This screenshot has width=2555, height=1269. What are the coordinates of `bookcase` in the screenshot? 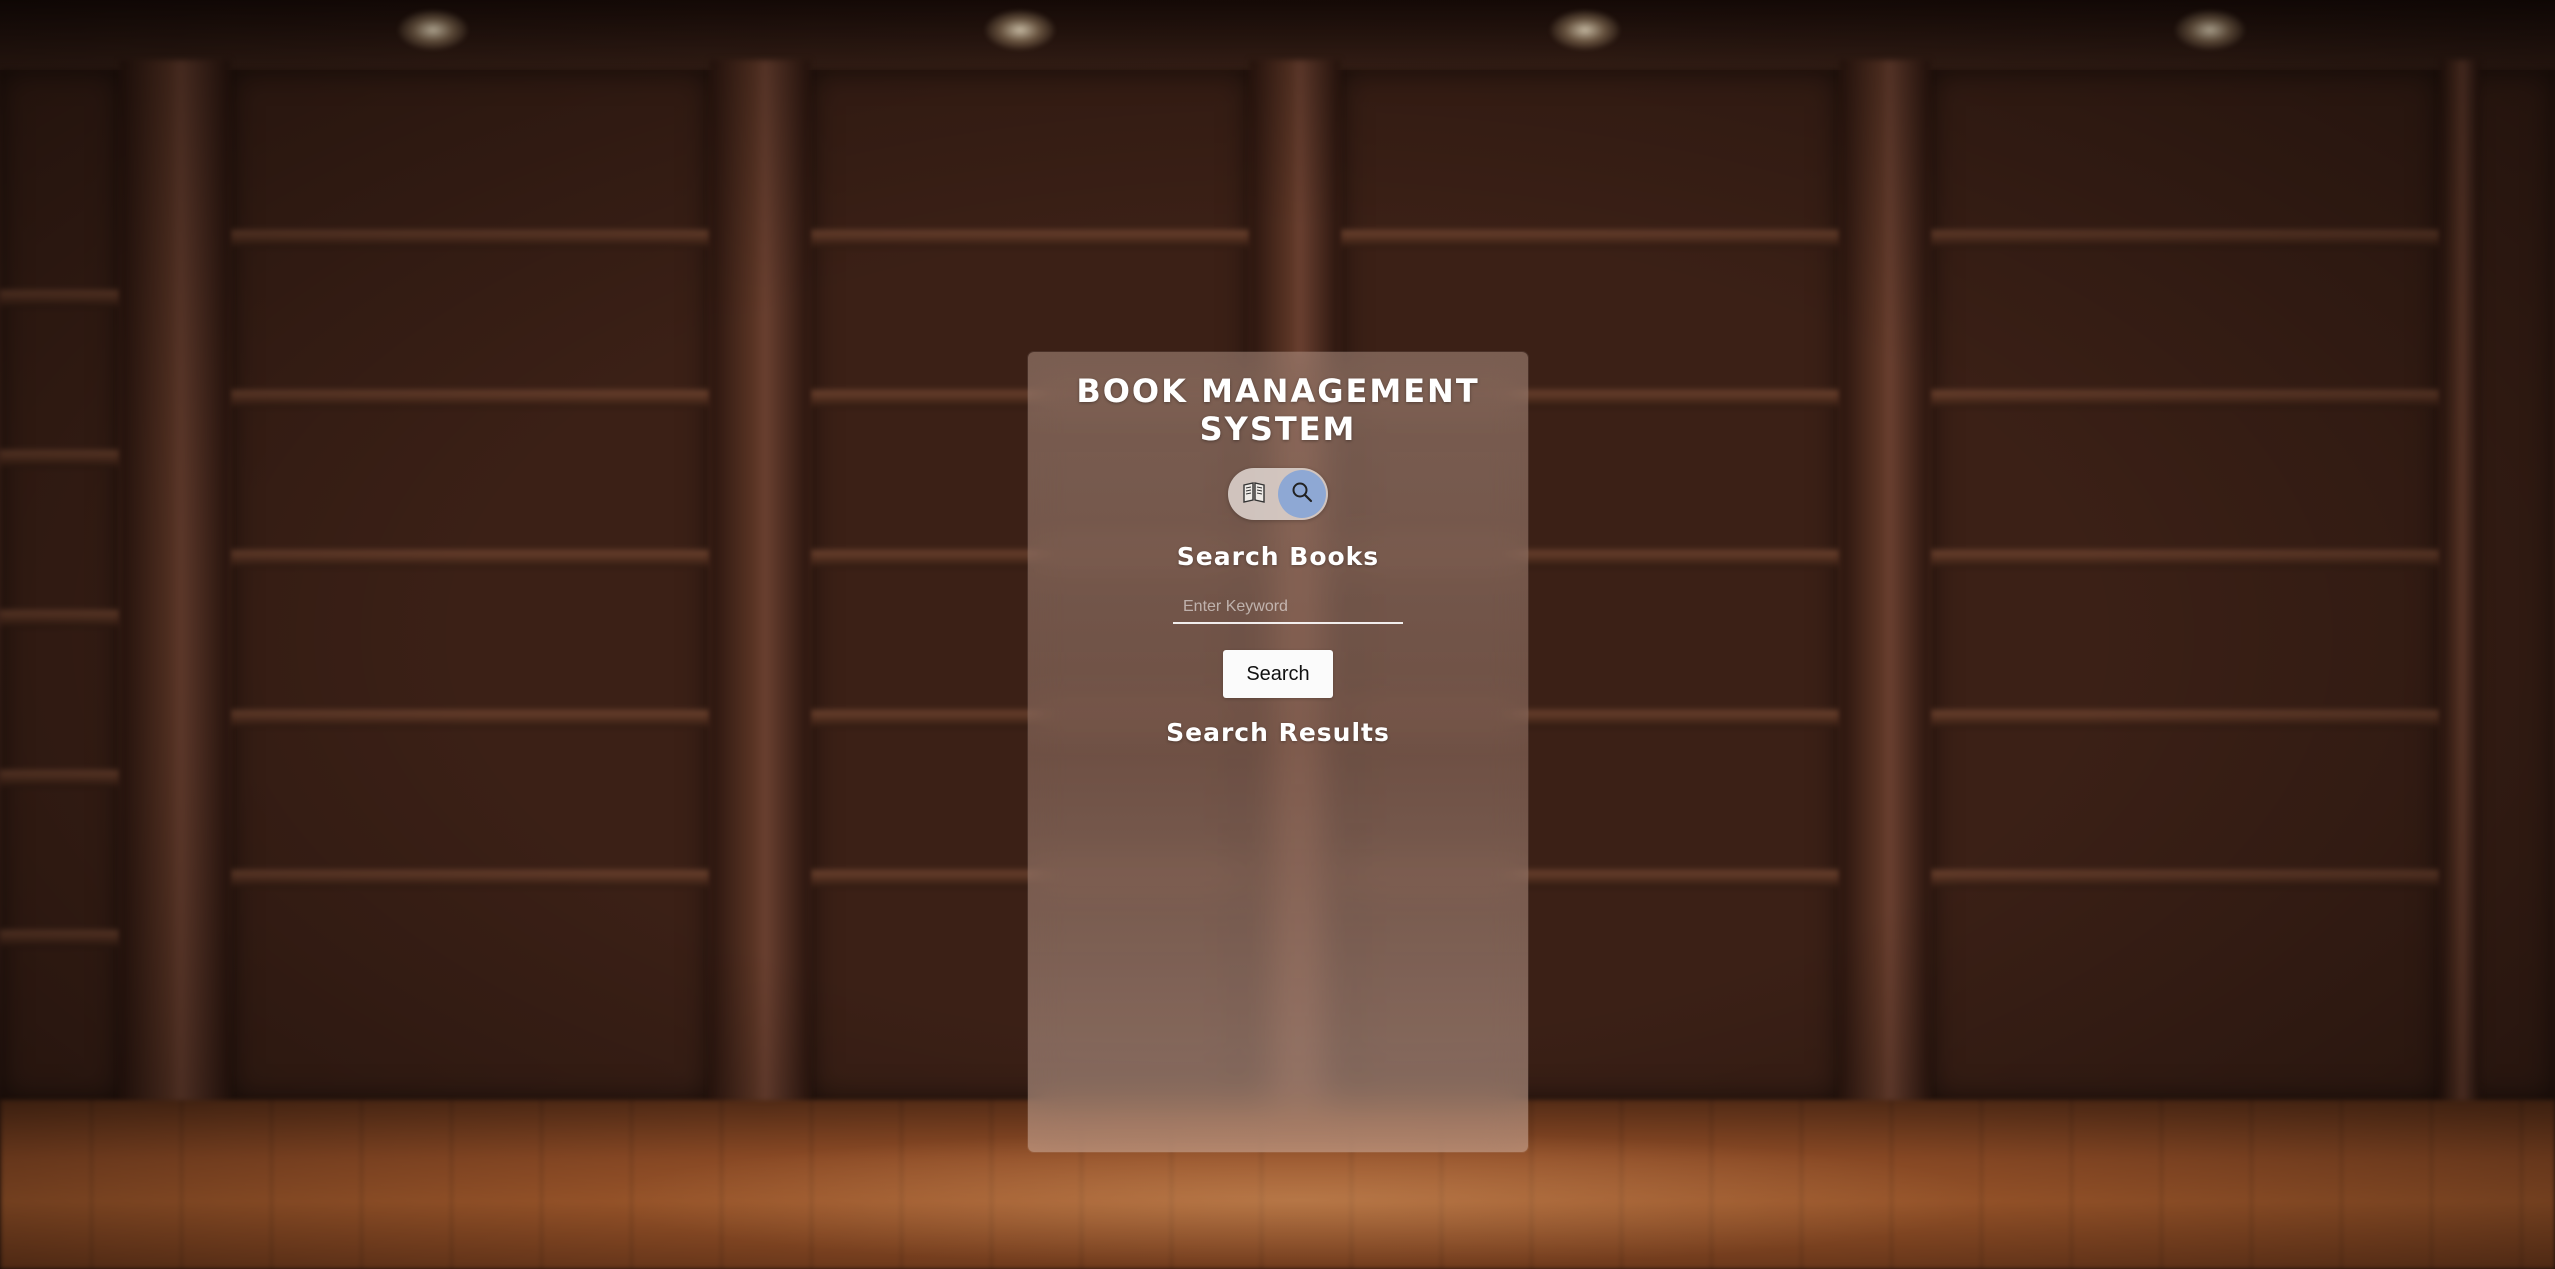 It's located at (60, 585).